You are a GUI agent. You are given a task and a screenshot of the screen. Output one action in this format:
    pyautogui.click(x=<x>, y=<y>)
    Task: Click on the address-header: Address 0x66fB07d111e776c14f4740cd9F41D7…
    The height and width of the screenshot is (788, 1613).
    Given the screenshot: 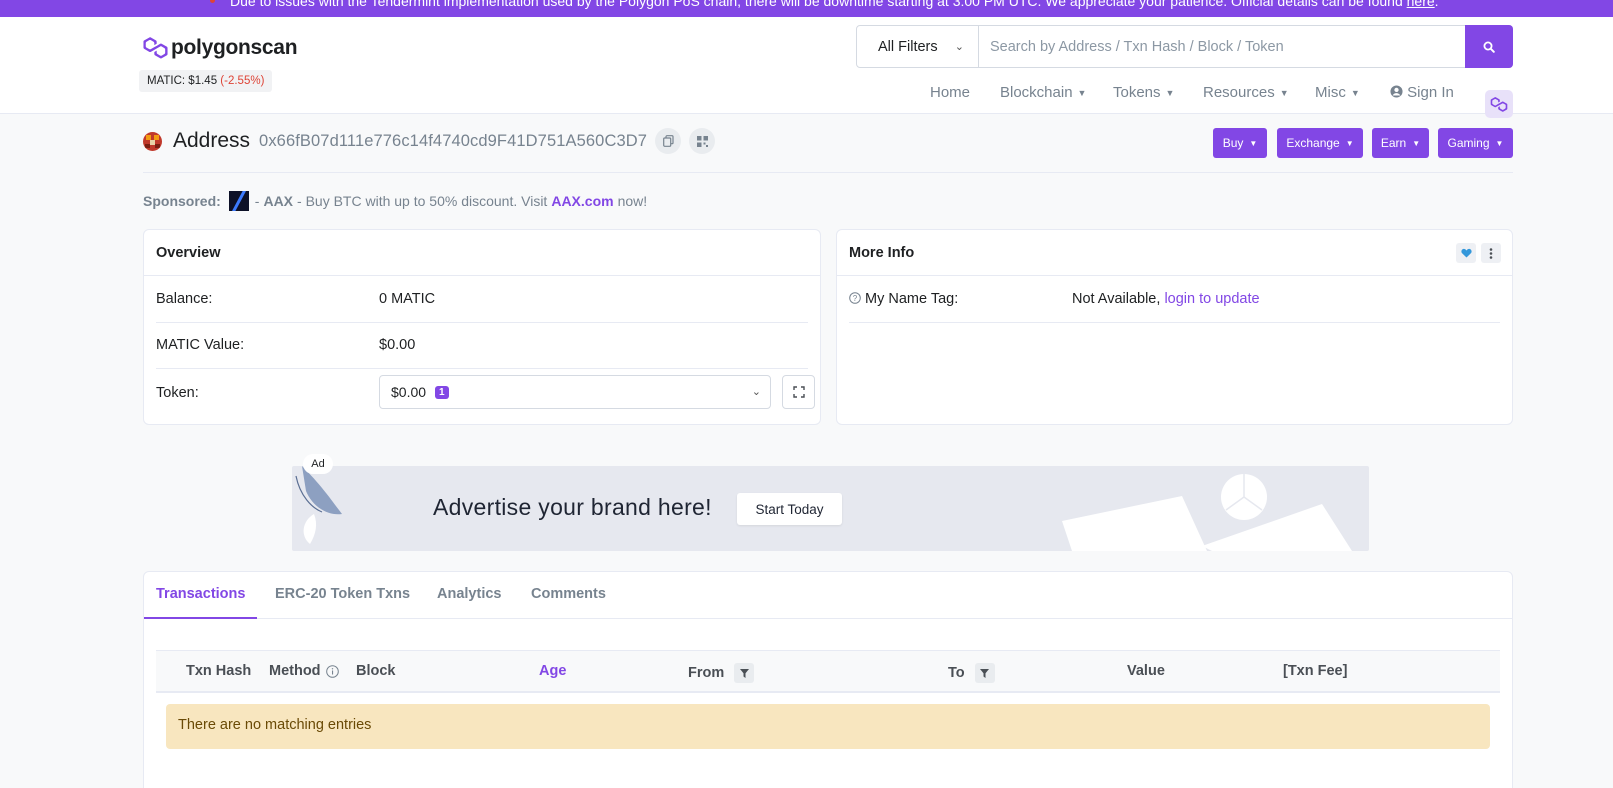 What is the action you would take?
    pyautogui.click(x=429, y=141)
    